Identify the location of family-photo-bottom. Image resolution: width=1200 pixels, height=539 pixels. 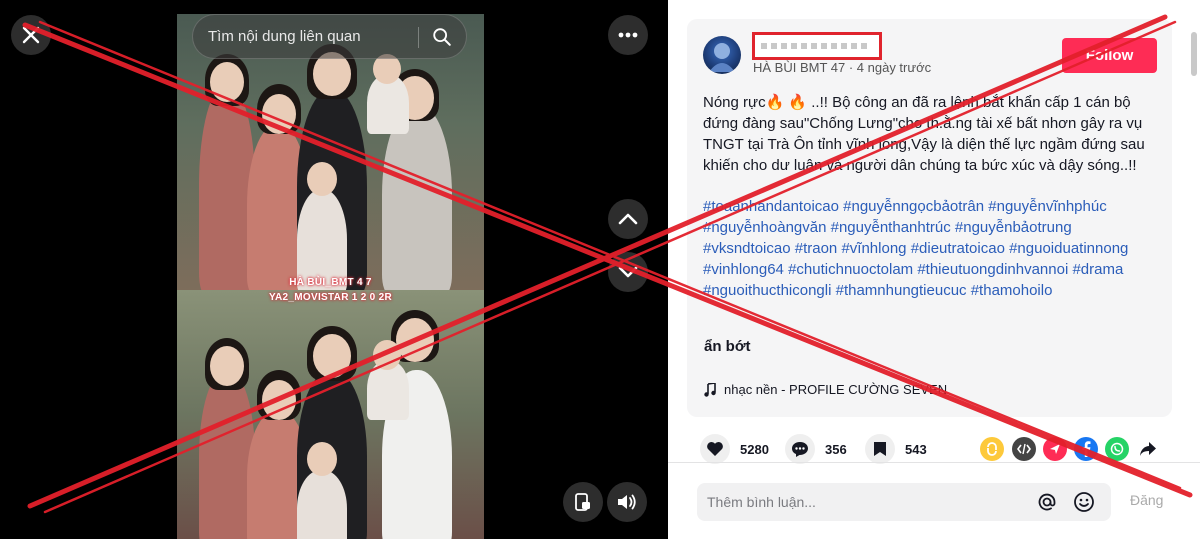
(330, 414).